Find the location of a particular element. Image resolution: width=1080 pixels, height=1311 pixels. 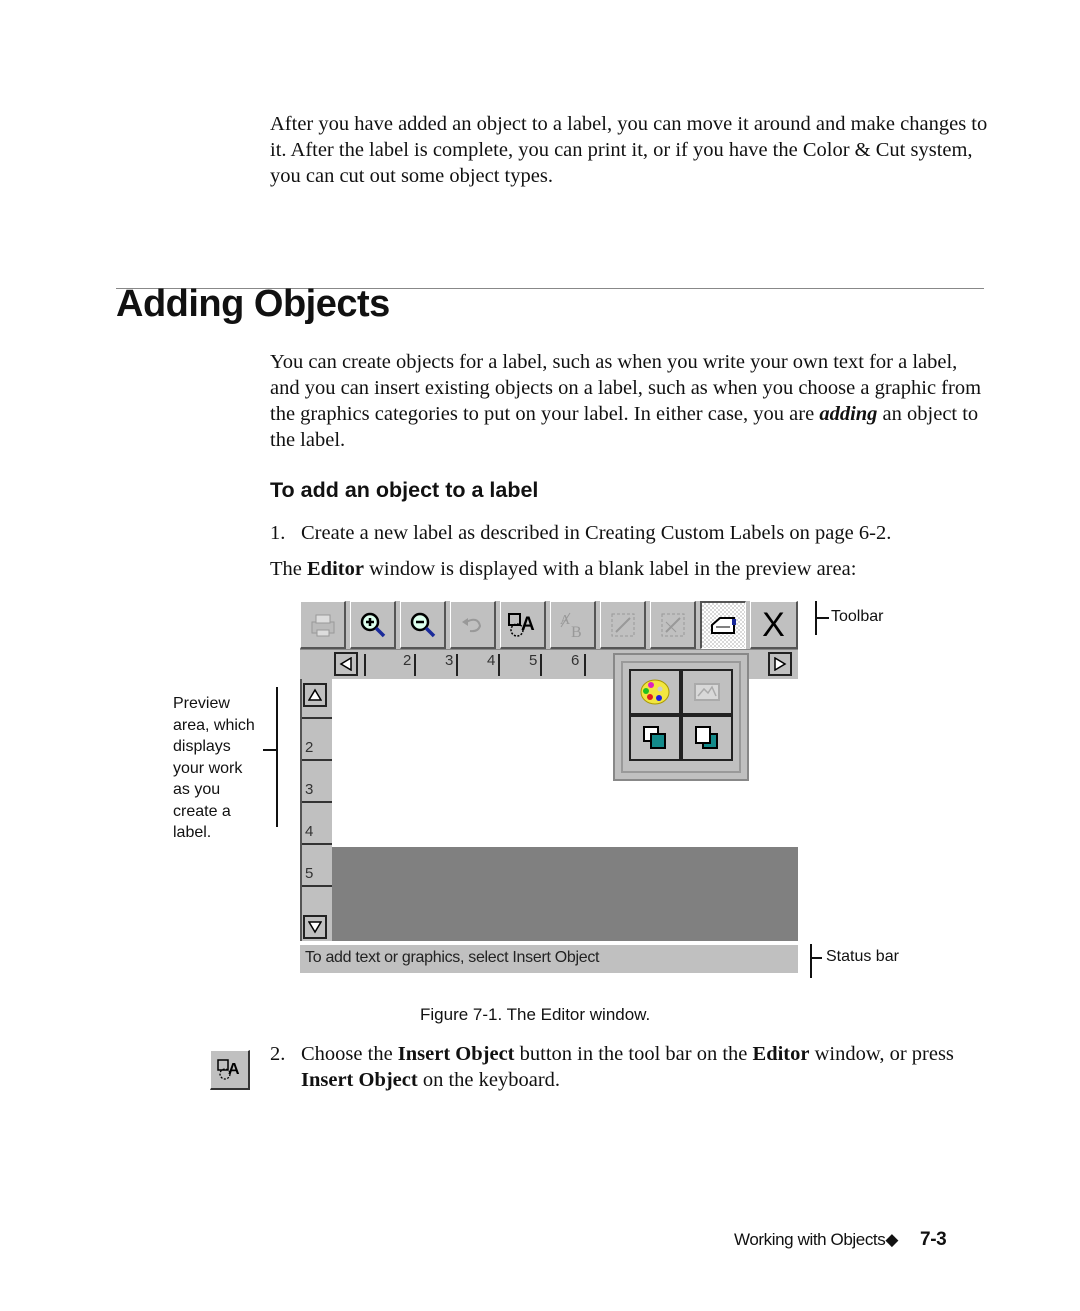

undo-button is located at coordinates (473, 625).